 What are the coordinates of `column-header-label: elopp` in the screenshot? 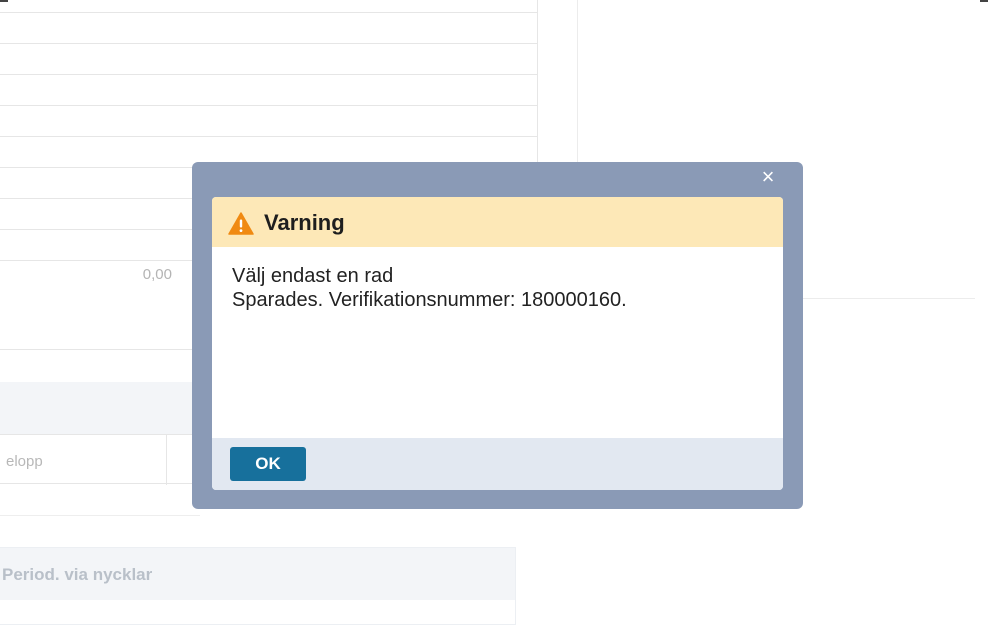 It's located at (24, 461).